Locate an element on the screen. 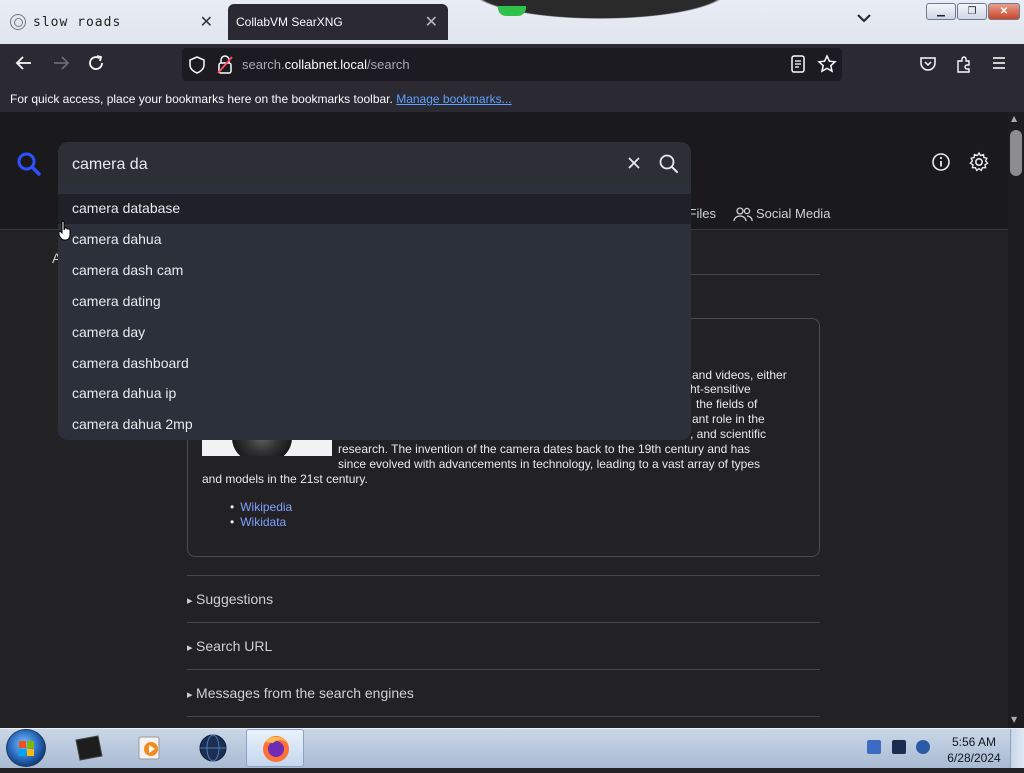 The height and width of the screenshot is (773, 1024). forward-arrow-icon is located at coordinates (62, 63).